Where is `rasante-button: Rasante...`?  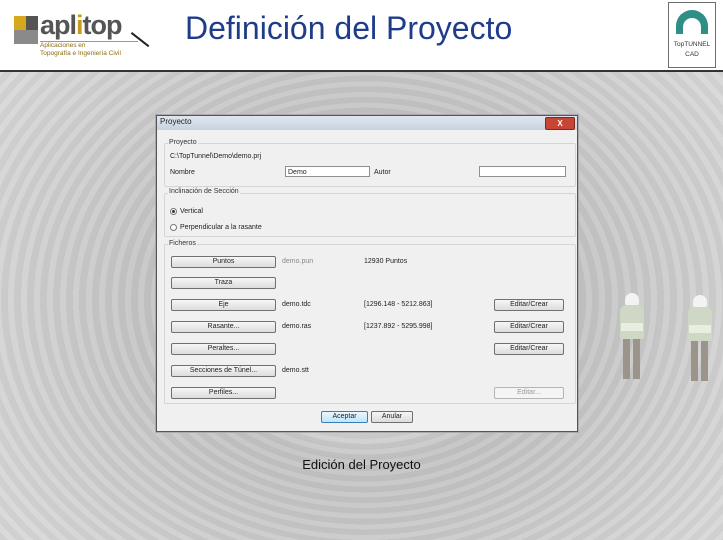
rasante-button: Rasante... is located at coordinates (223, 327).